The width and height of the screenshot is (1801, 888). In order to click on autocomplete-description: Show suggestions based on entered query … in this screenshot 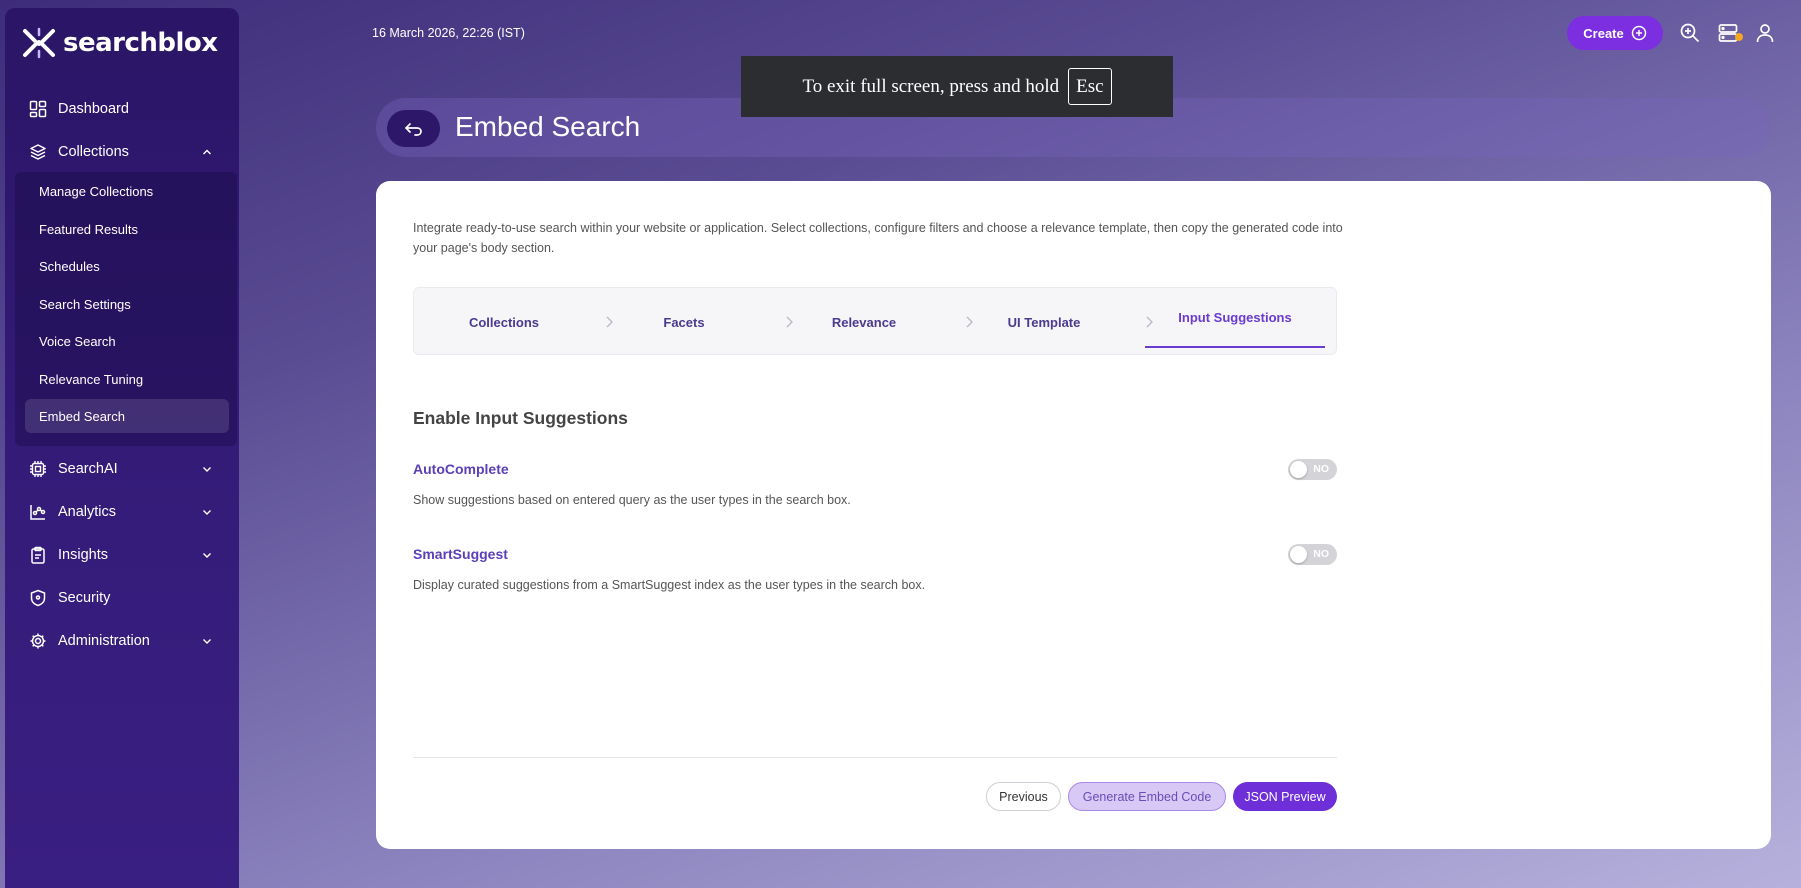, I will do `click(632, 500)`.